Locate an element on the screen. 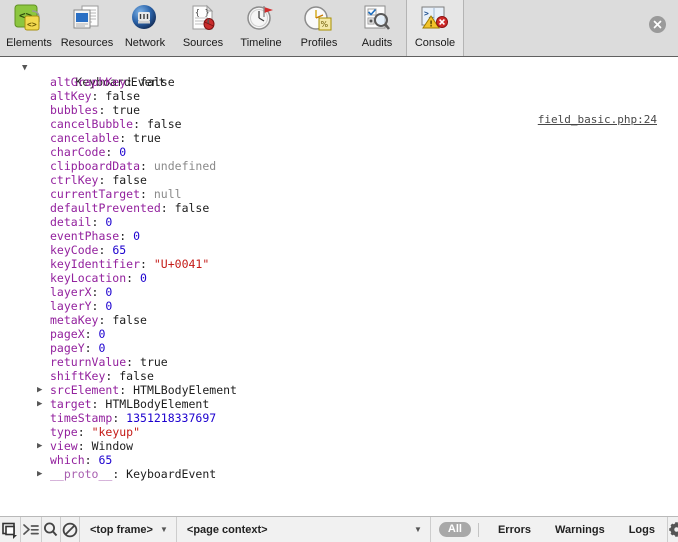  frame-selector: <top frame> ▼ is located at coordinates (128, 529).